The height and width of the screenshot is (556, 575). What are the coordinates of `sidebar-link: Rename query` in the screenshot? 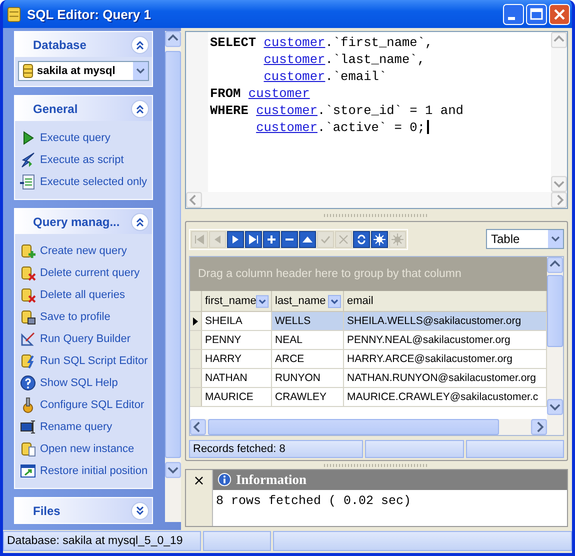 It's located at (76, 427).